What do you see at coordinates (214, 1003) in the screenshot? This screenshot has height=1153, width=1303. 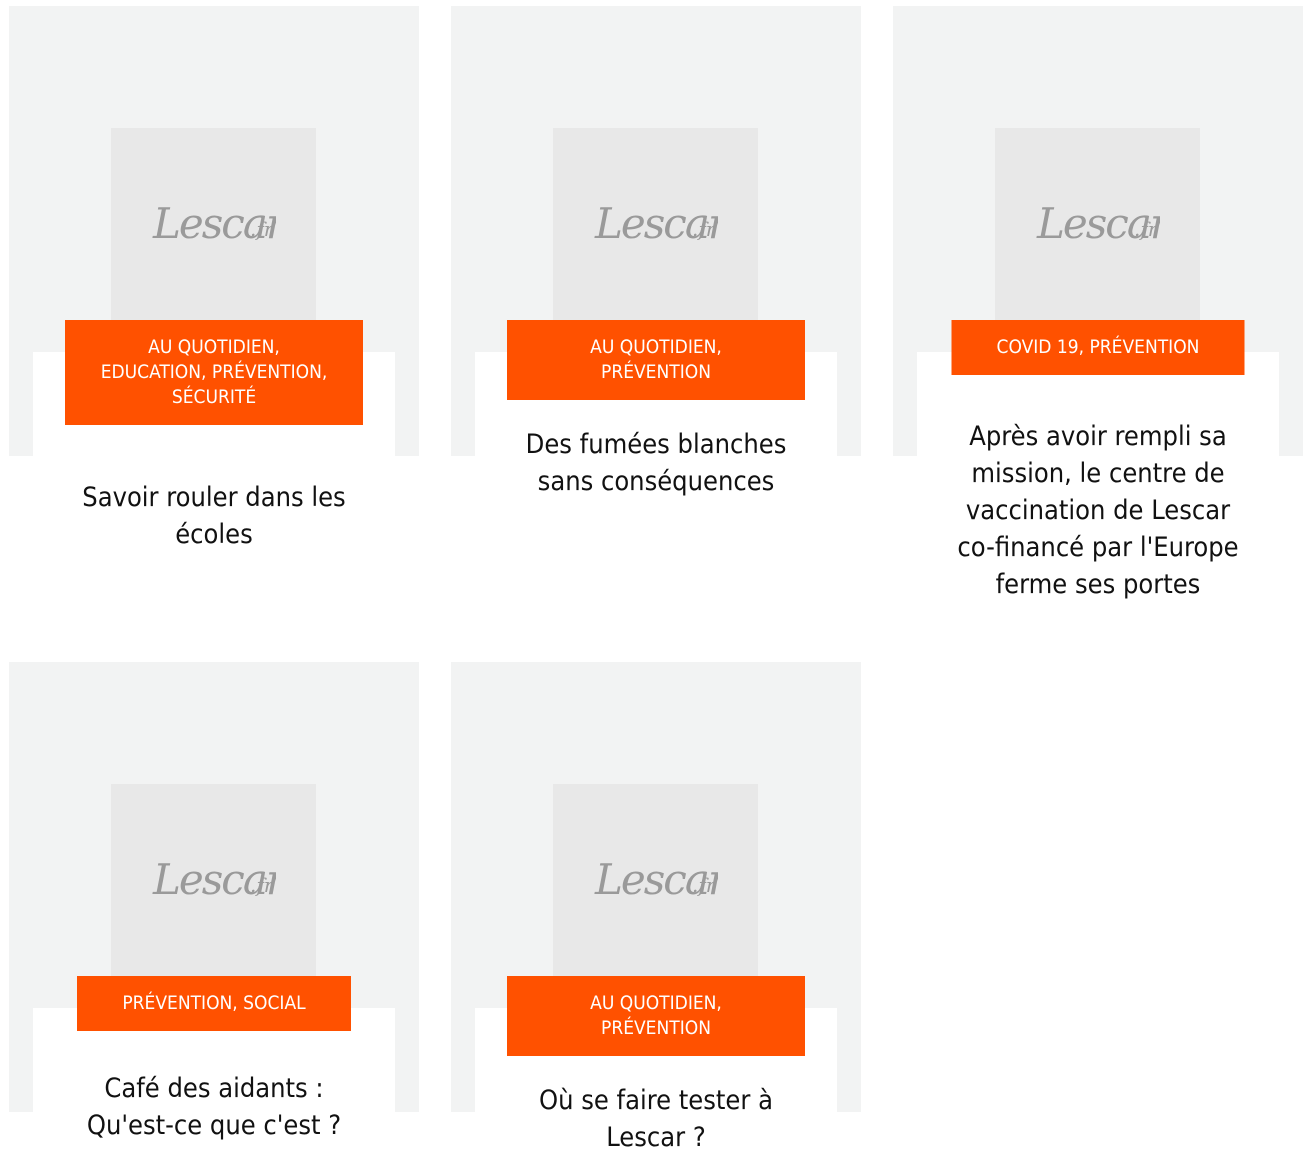 I see `category-badge: PRÉVENTION, SOCIAL` at bounding box center [214, 1003].